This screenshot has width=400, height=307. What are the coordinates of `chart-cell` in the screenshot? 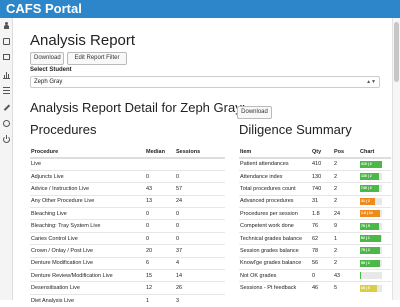 It's located at (375, 275).